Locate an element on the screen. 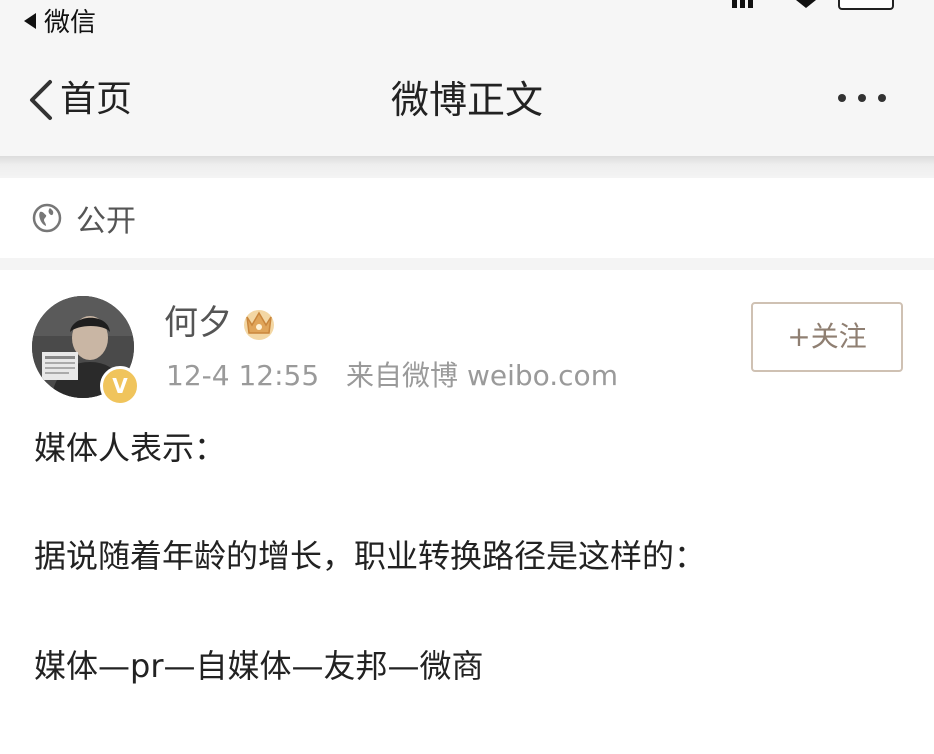  post-text-line: 媒体—pr—自媒体—友邦—微商 is located at coordinates (259, 666).